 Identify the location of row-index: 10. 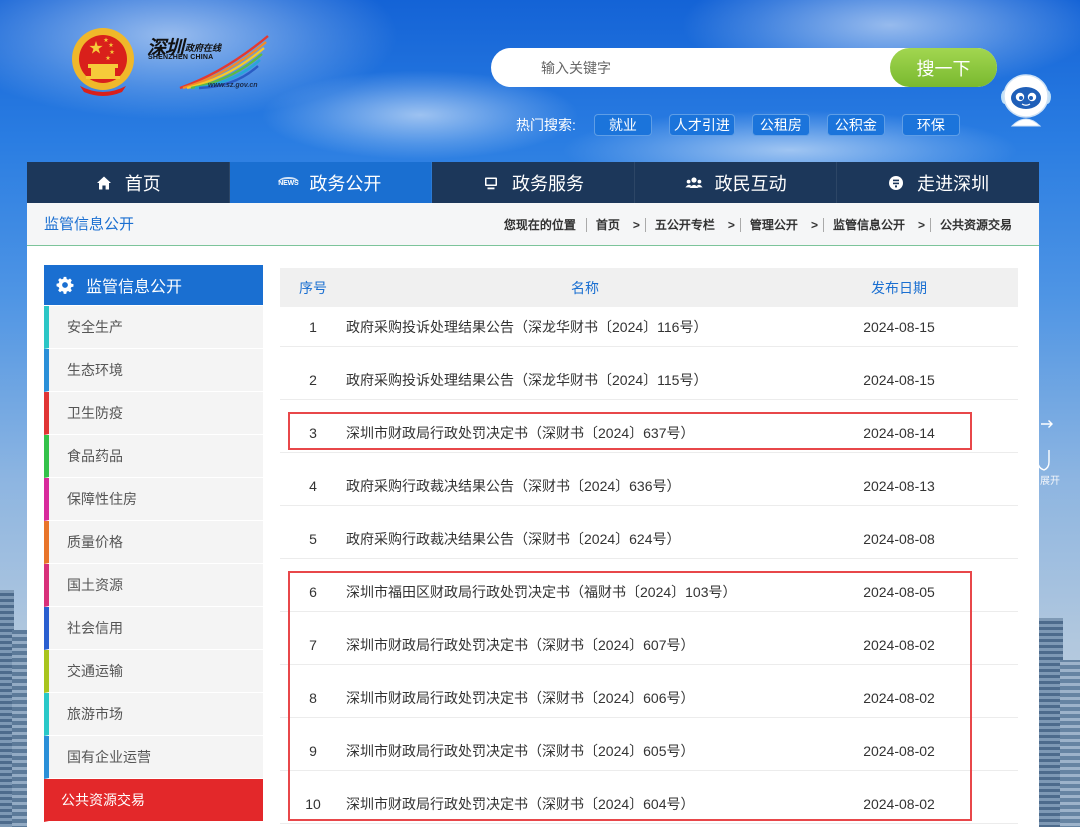
(313, 804).